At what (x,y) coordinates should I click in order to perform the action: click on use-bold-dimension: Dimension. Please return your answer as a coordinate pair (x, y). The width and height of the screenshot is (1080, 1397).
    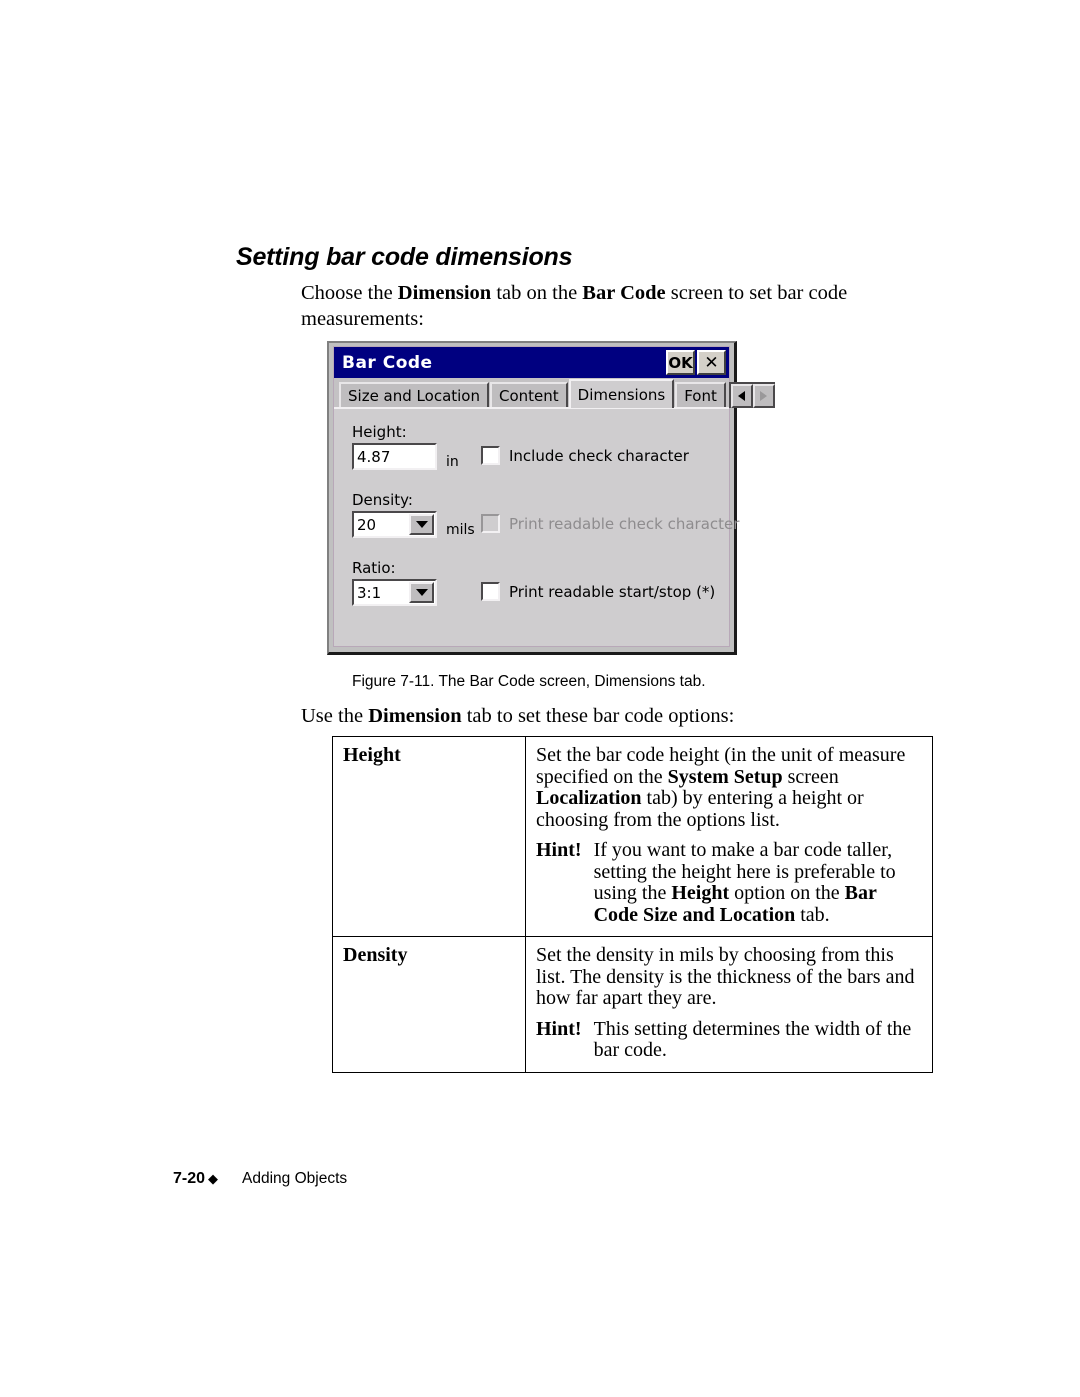
    Looking at the image, I should click on (415, 716).